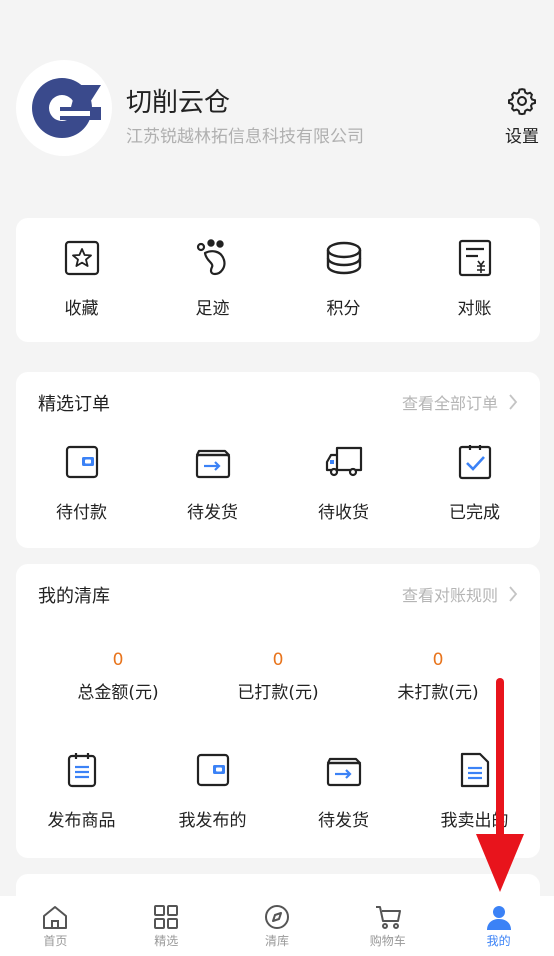 This screenshot has width=554, height=956. What do you see at coordinates (178, 103) in the screenshot?
I see `company-name: 切削云仓` at bounding box center [178, 103].